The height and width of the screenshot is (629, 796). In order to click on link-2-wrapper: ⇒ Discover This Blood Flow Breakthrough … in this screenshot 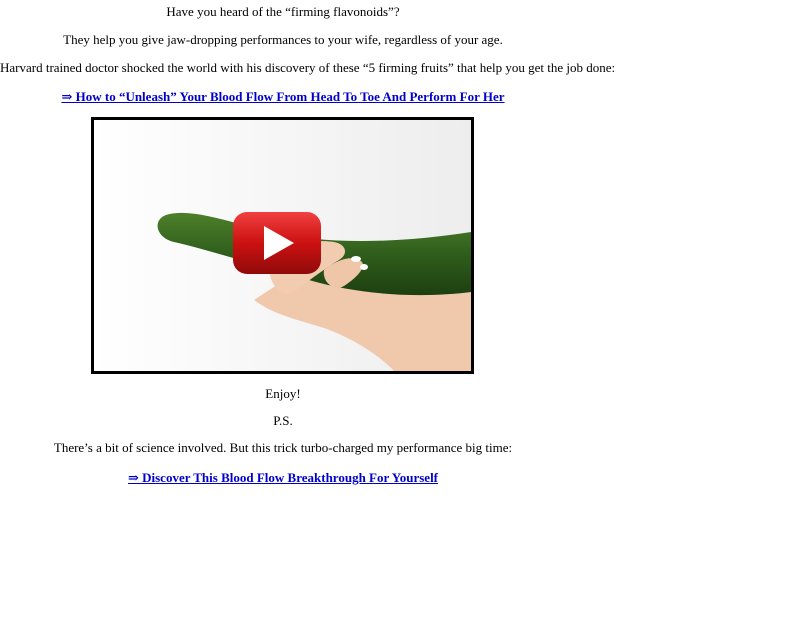, I will do `click(283, 478)`.